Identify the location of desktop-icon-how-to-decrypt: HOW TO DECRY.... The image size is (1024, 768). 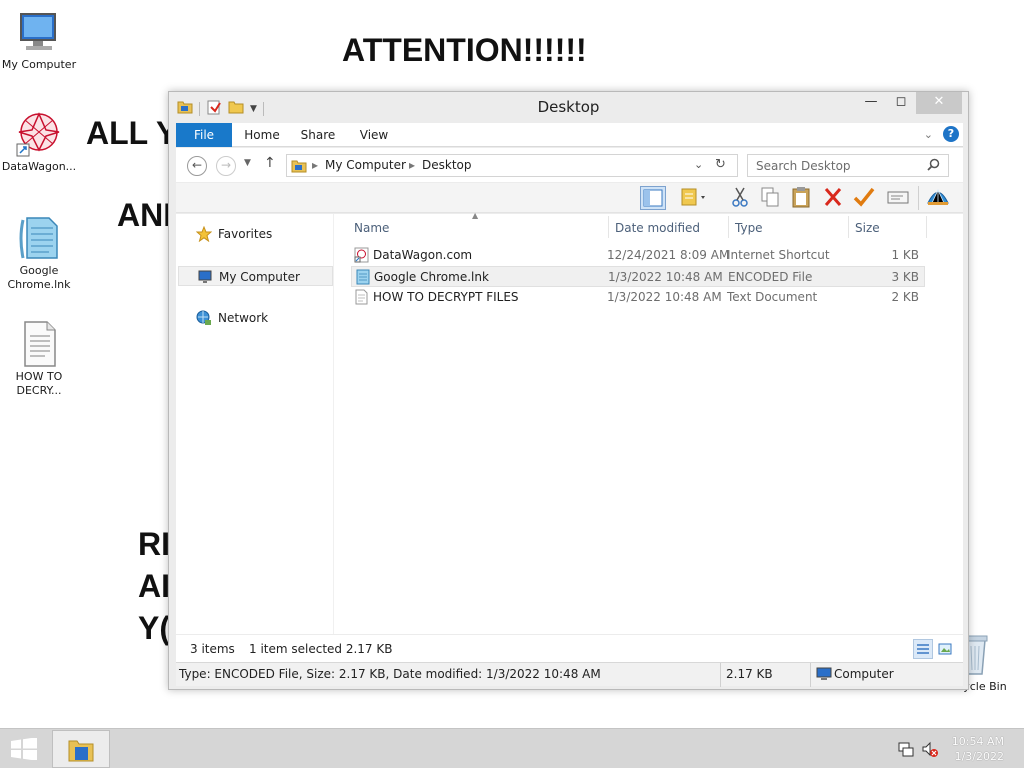
(39, 359).